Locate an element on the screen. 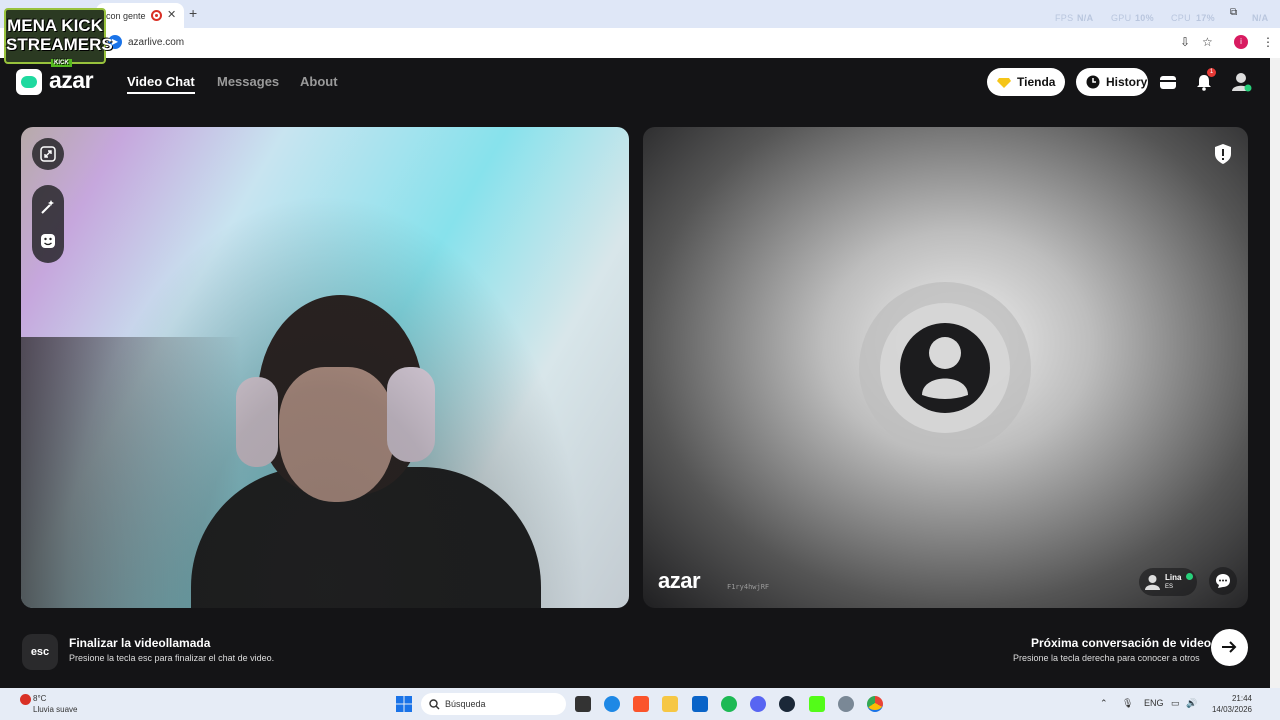 The image size is (1280, 720). remote-user-avatar-icon is located at coordinates (1152, 582).